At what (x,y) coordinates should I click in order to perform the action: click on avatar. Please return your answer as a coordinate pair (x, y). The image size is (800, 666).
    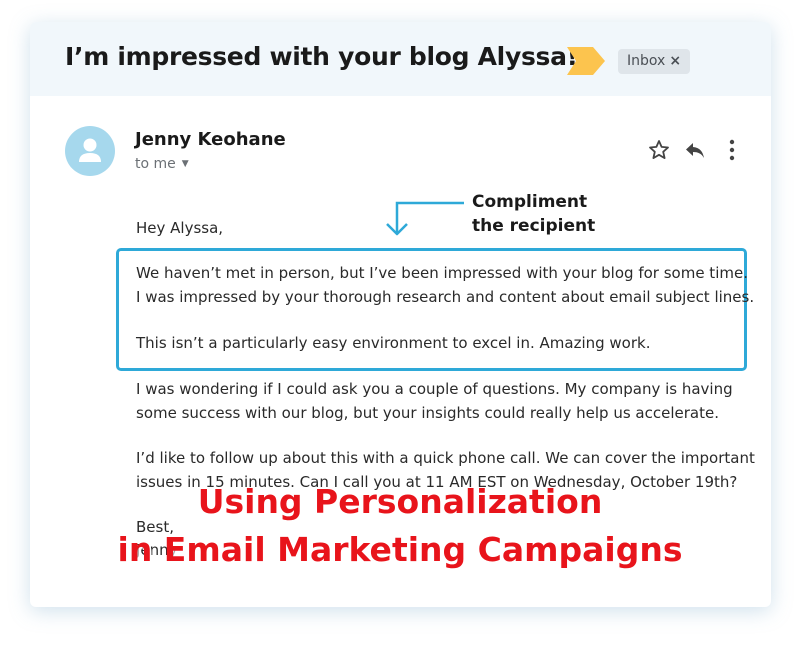
    Looking at the image, I should click on (90, 151).